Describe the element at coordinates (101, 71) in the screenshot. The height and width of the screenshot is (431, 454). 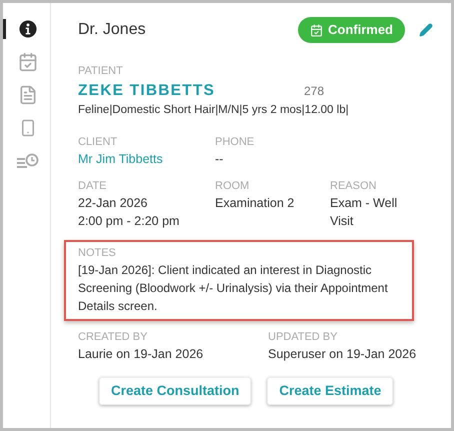
I see `field-label: PATIENT` at that location.